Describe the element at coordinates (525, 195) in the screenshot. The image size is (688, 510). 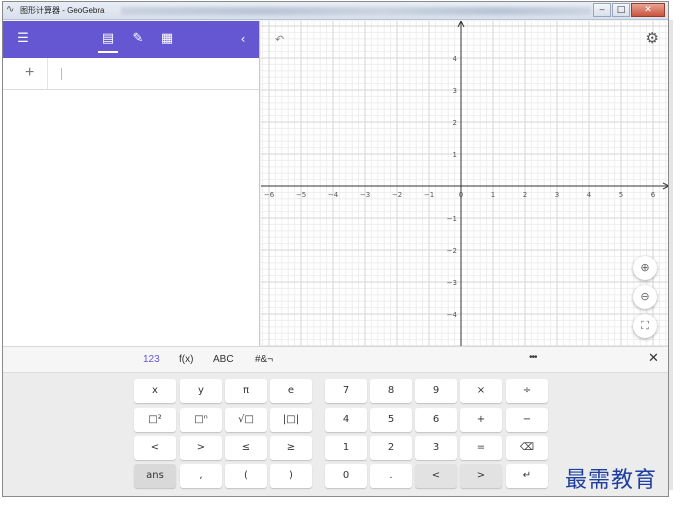
I see `x-tick-label: 2` at that location.